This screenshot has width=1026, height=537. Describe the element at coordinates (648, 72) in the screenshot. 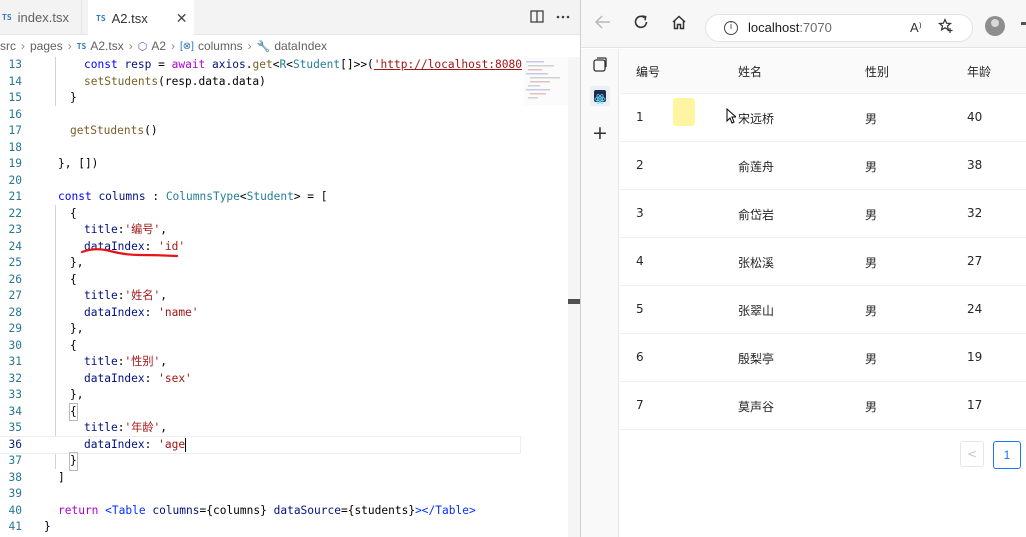

I see `column-header-id: 编号` at that location.